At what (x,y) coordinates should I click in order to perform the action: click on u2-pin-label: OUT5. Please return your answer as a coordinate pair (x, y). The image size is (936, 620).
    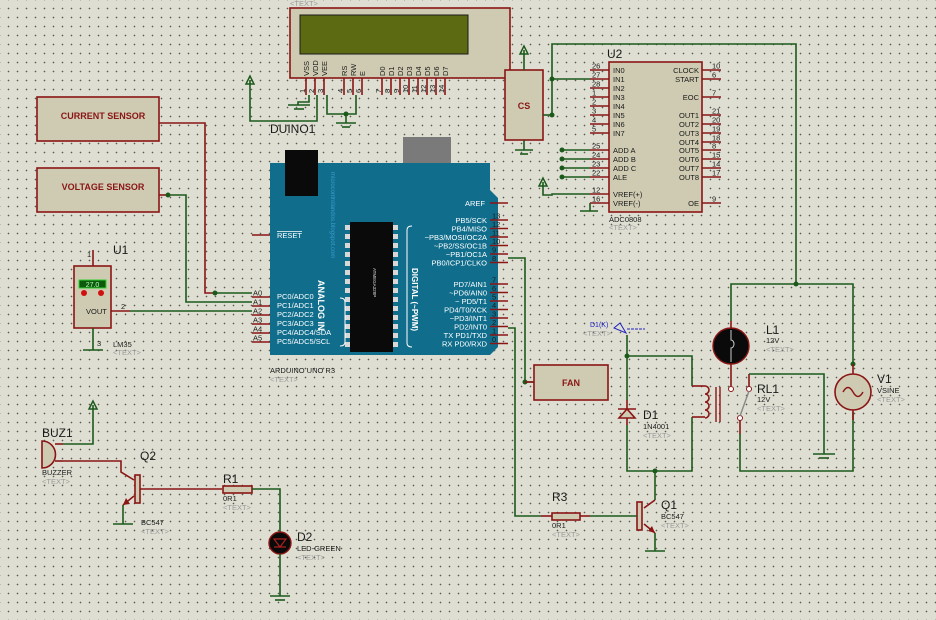
    Looking at the image, I should click on (689, 150).